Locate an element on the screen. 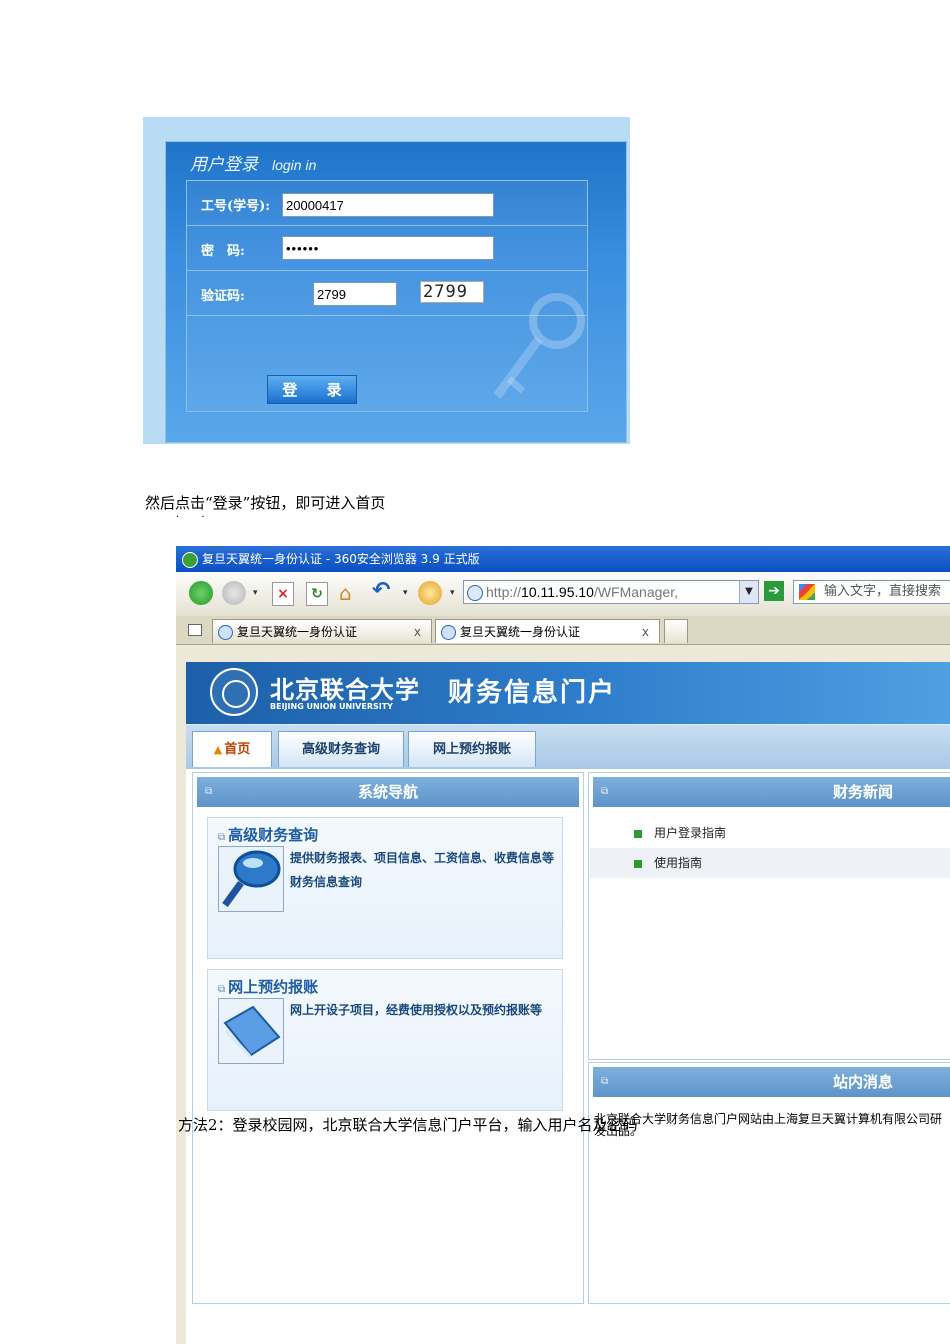 The image size is (950, 1344). id-input: 20000417 is located at coordinates (388, 205).